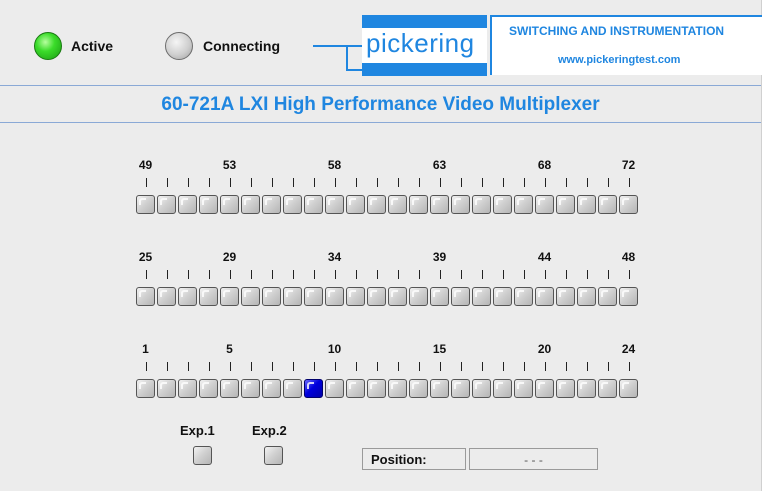  Describe the element at coordinates (439, 257) in the screenshot. I see `channel-number-label: 39` at that location.